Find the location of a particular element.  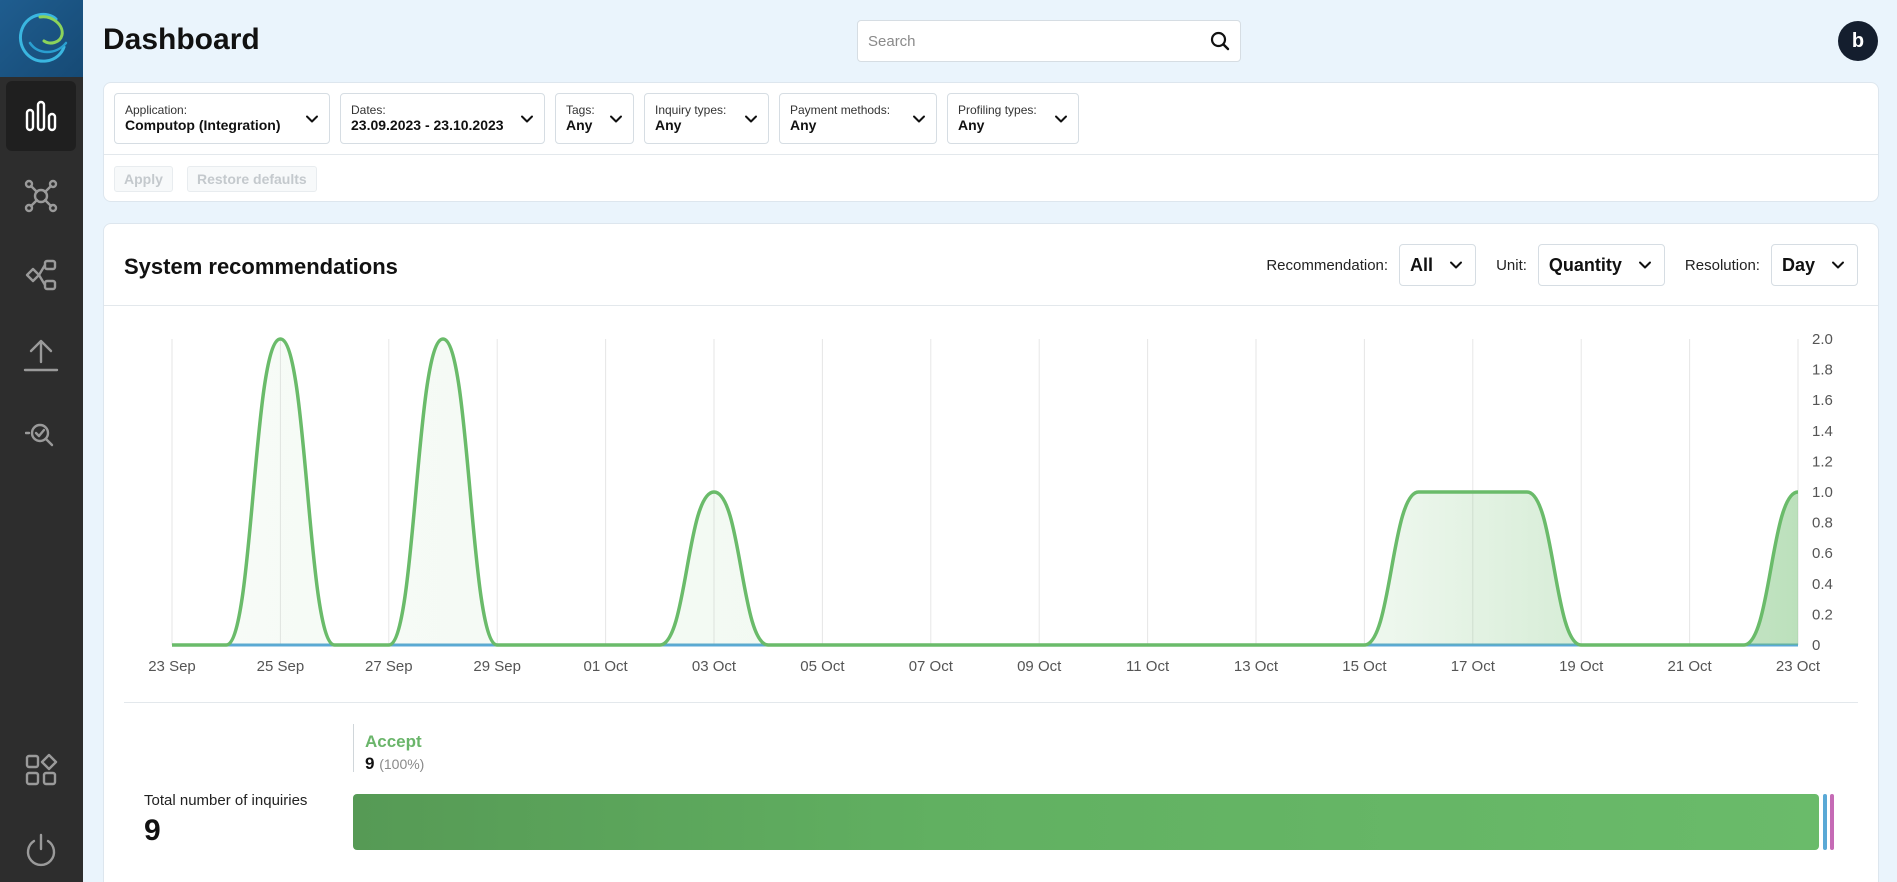

logo is located at coordinates (41, 38).